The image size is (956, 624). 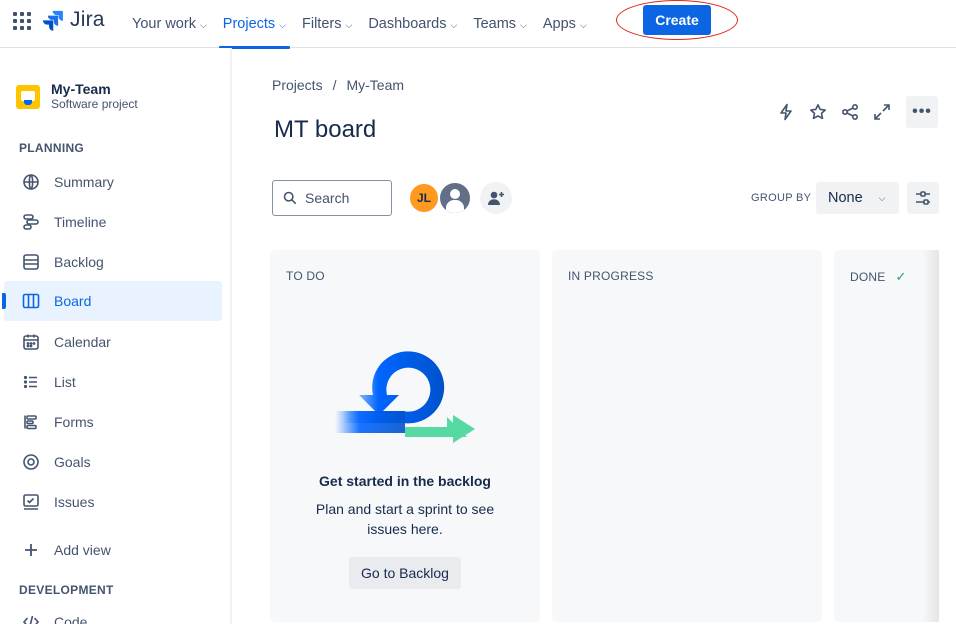 What do you see at coordinates (845, 198) in the screenshot?
I see `group-by-value: None` at bounding box center [845, 198].